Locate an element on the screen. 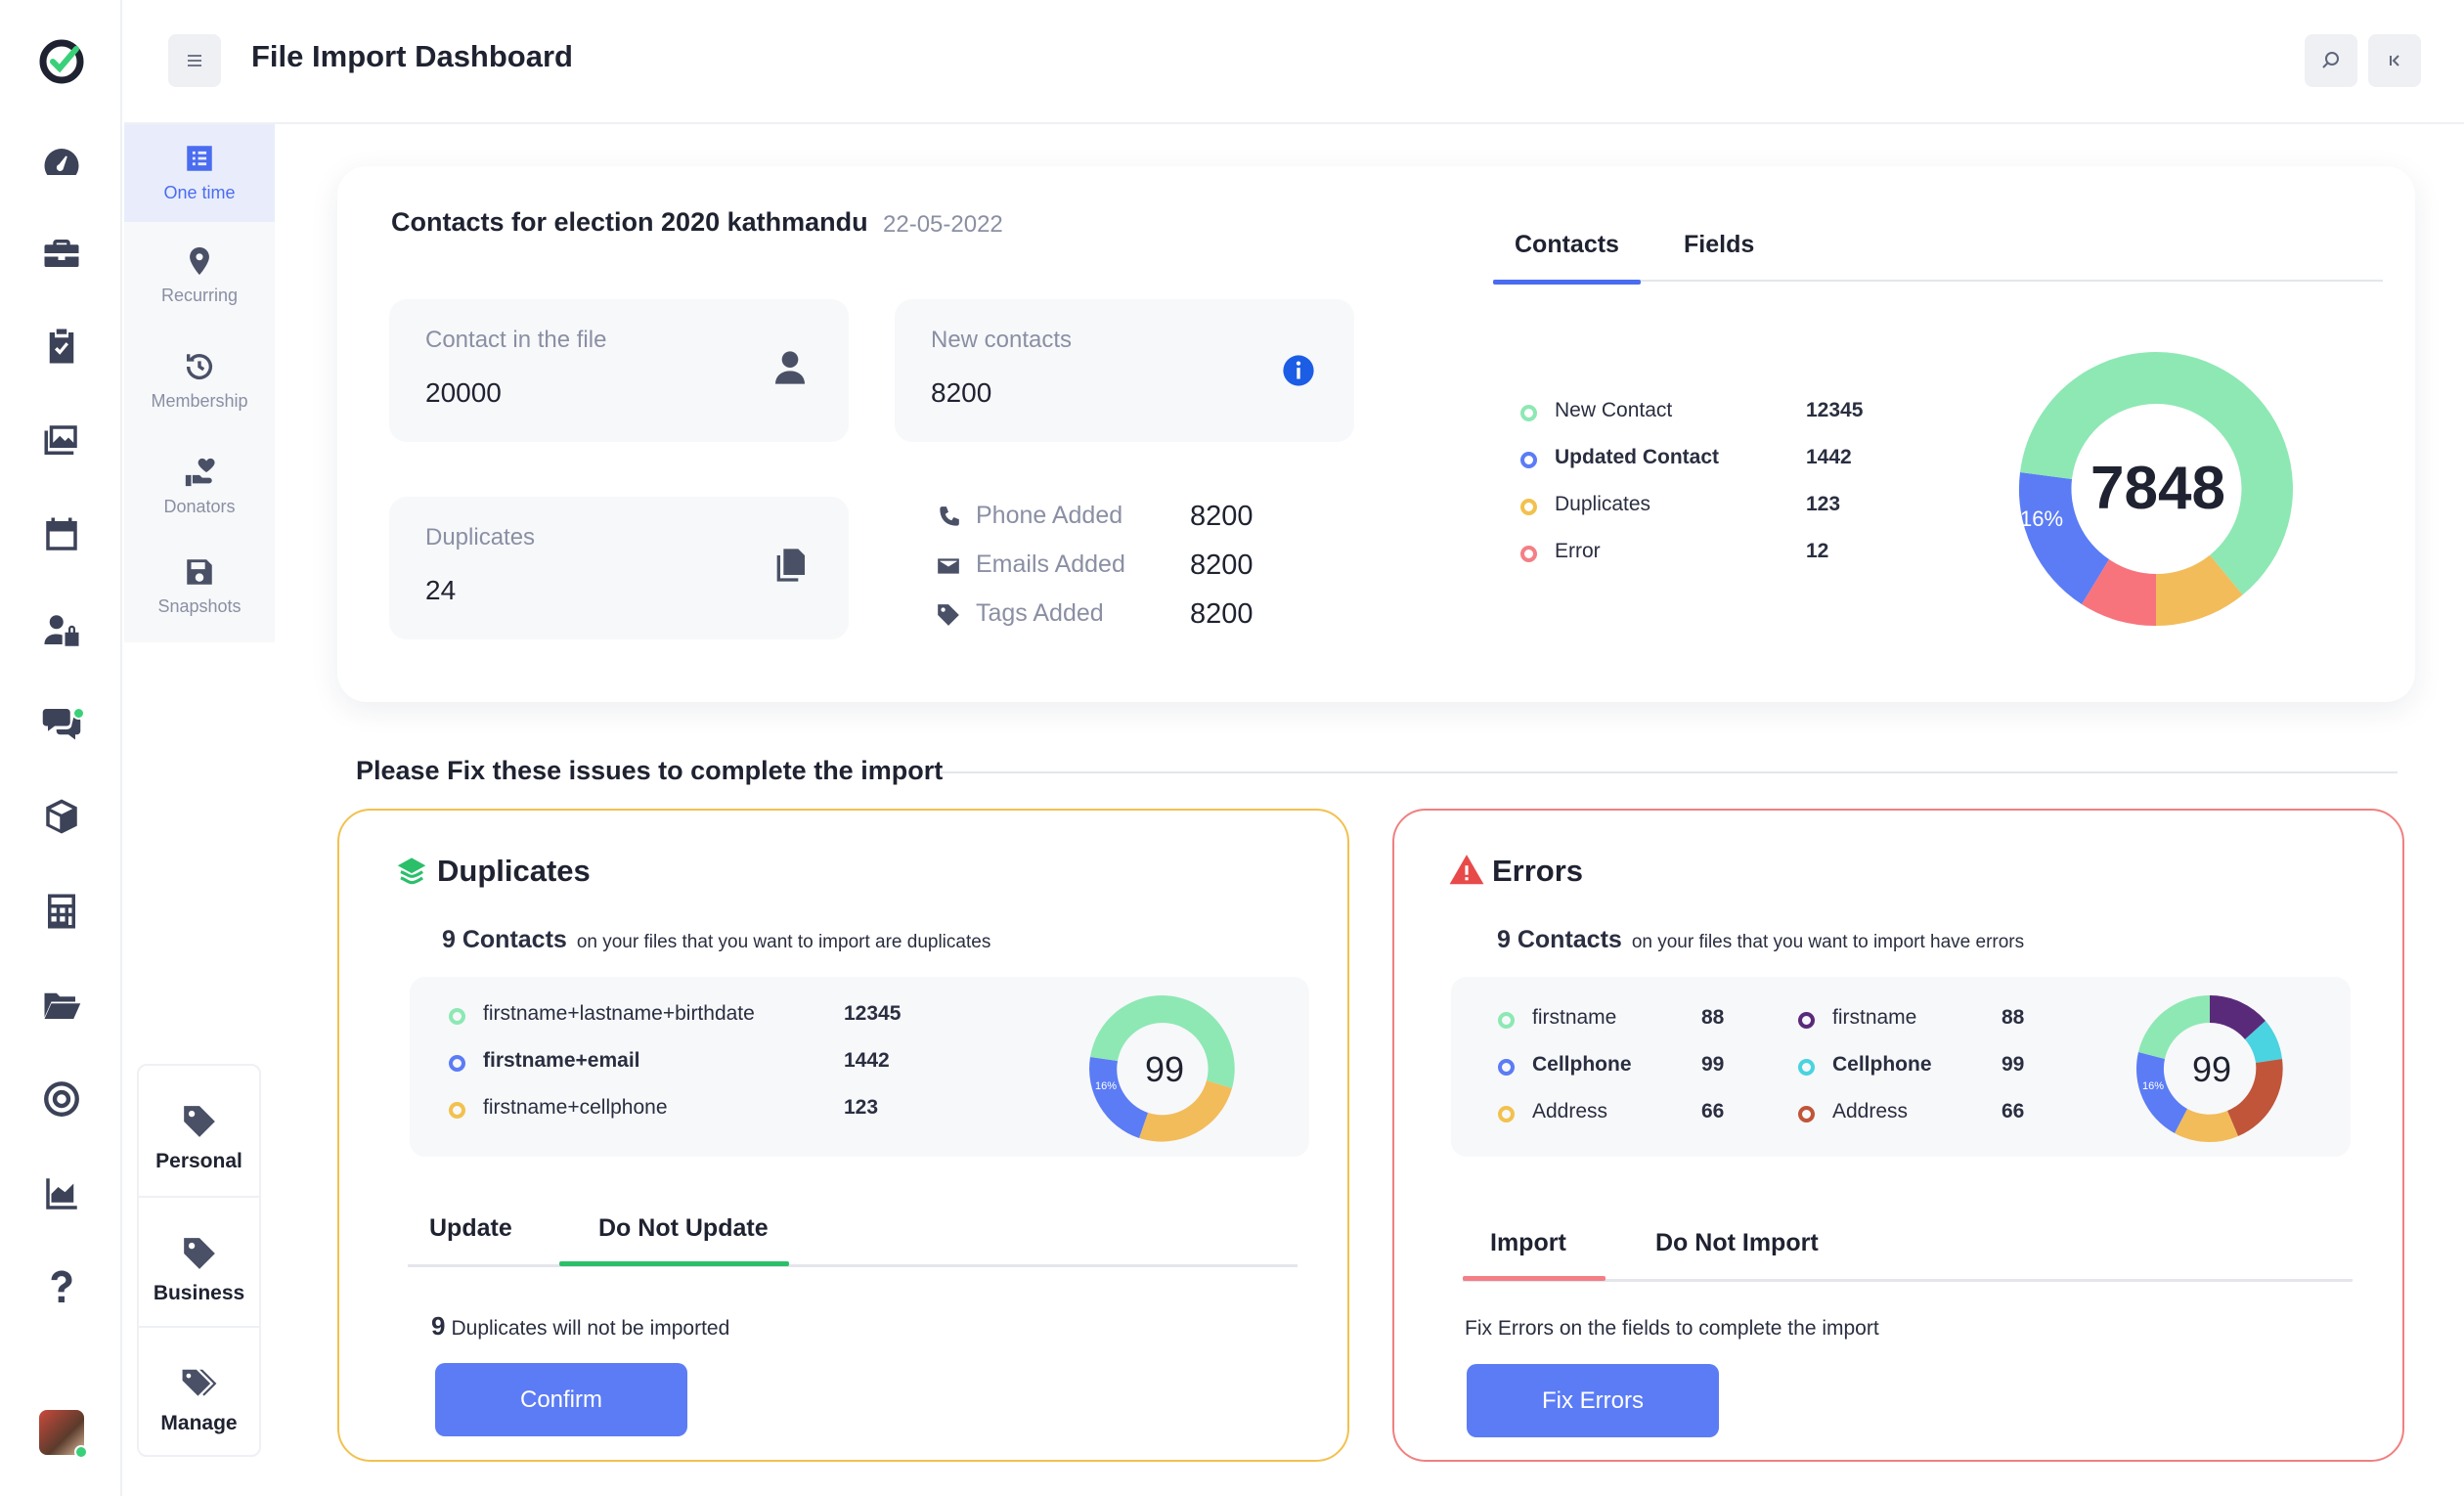 Image resolution: width=2464 pixels, height=1496 pixels. err-row-value: 99 is located at coordinates (2013, 1064).